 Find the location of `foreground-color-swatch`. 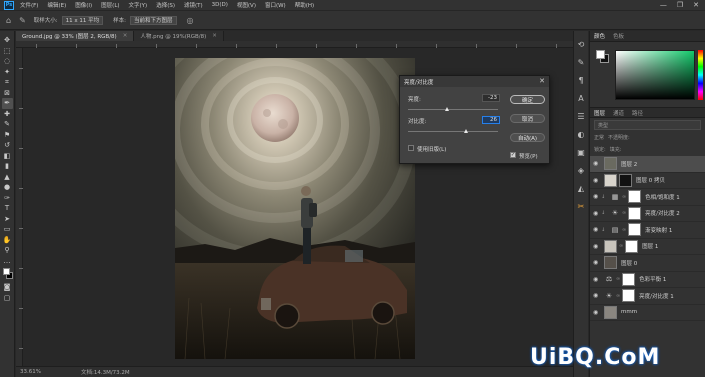

foreground-color-swatch is located at coordinates (6, 271).